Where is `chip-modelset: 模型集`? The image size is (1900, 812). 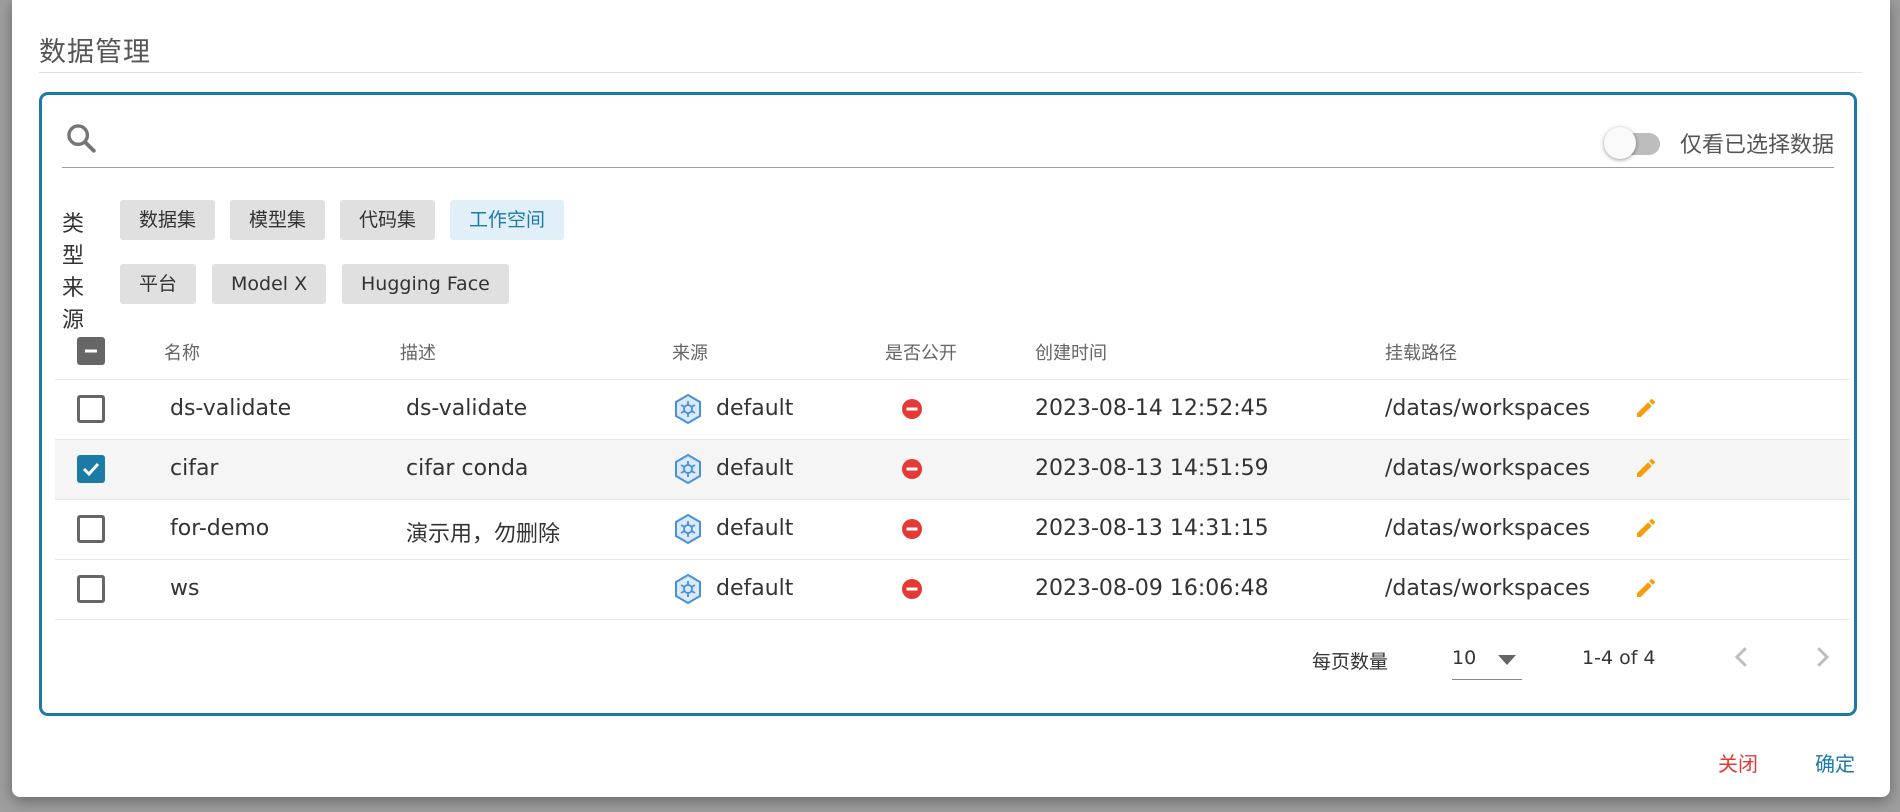 chip-modelset: 模型集 is located at coordinates (278, 220).